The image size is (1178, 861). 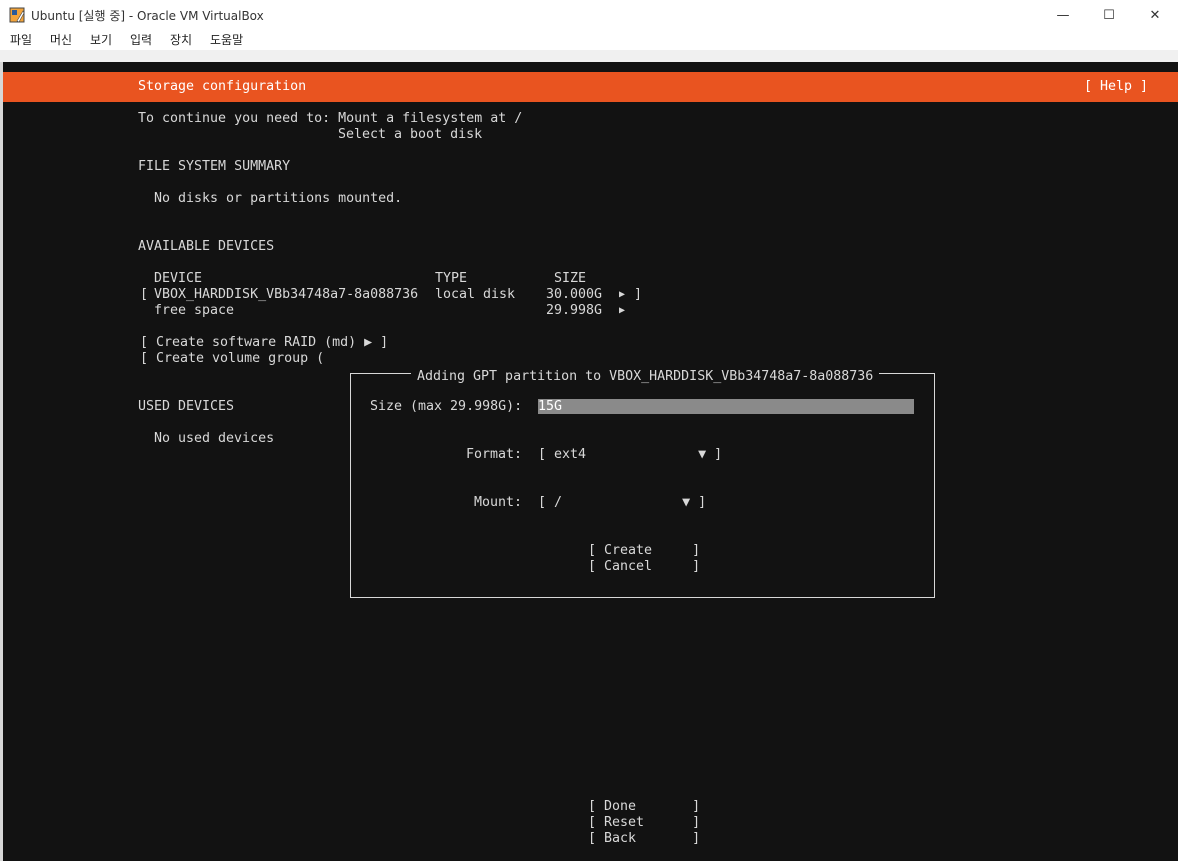 I want to click on row-bracket-open: [, so click(x=144, y=294).